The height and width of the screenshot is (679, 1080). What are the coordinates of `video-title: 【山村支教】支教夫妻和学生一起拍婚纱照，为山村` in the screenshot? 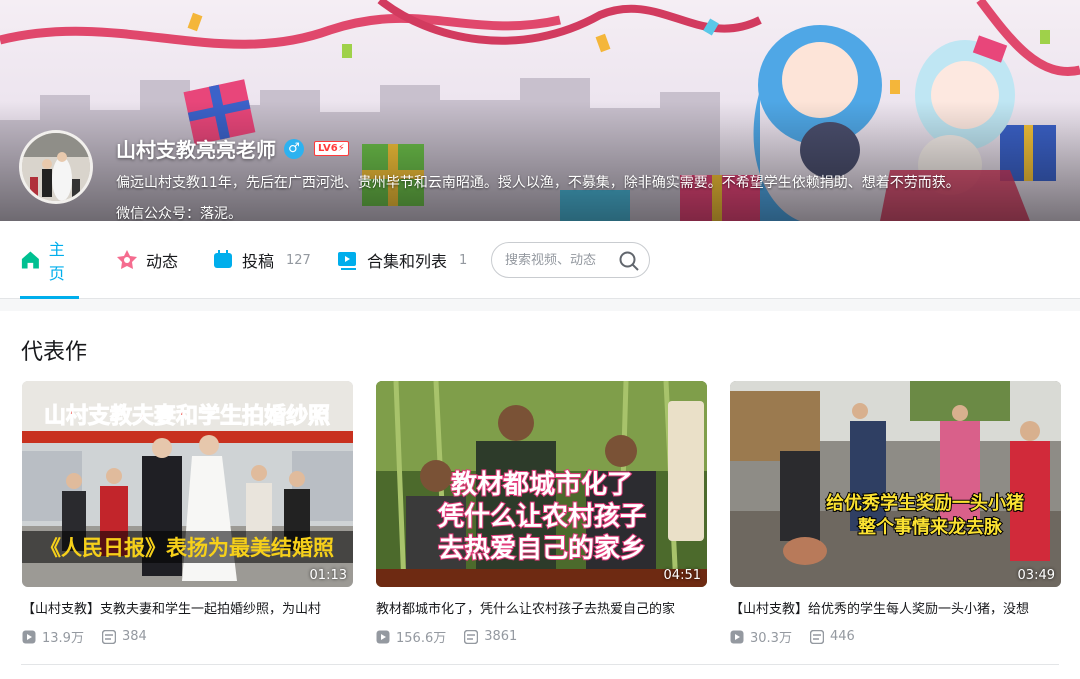 It's located at (187, 607).